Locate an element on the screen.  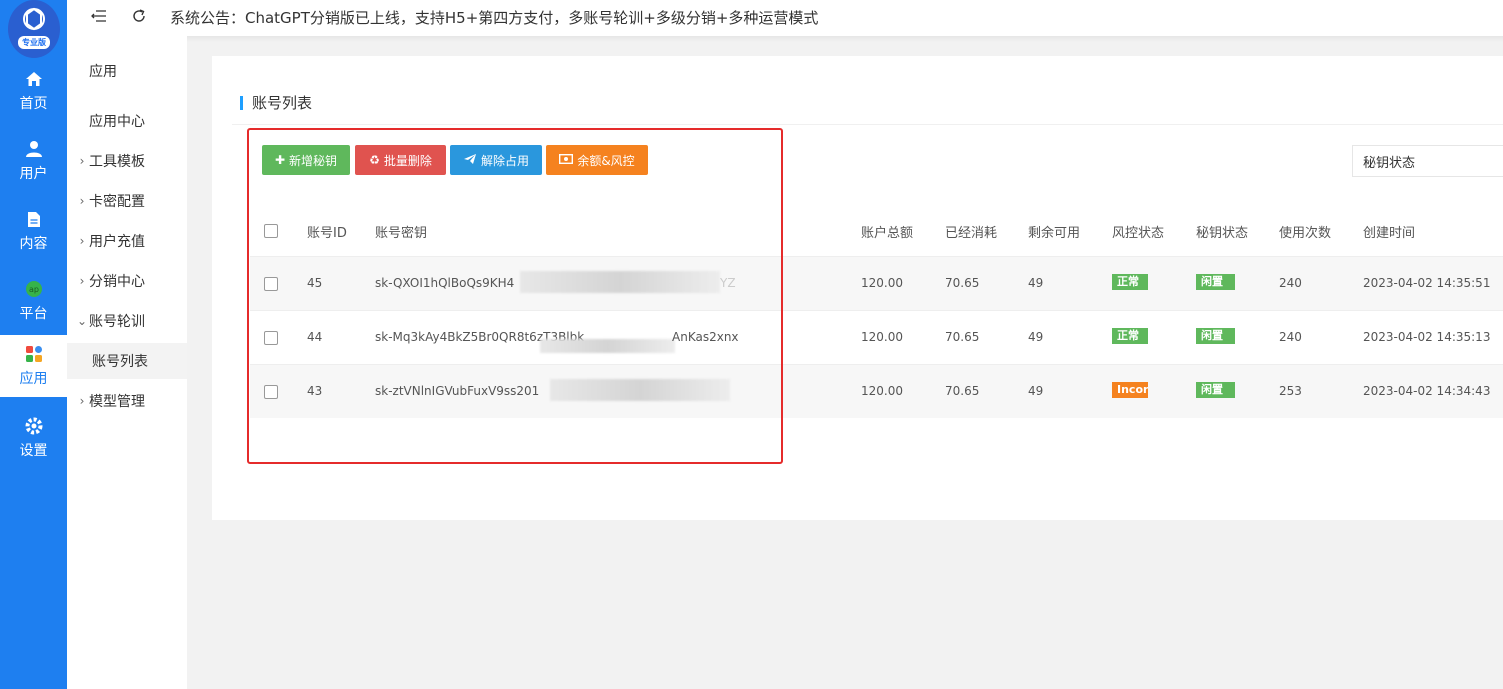
cell-created: 2023-04-02 14:35:13 is located at coordinates (1427, 337).